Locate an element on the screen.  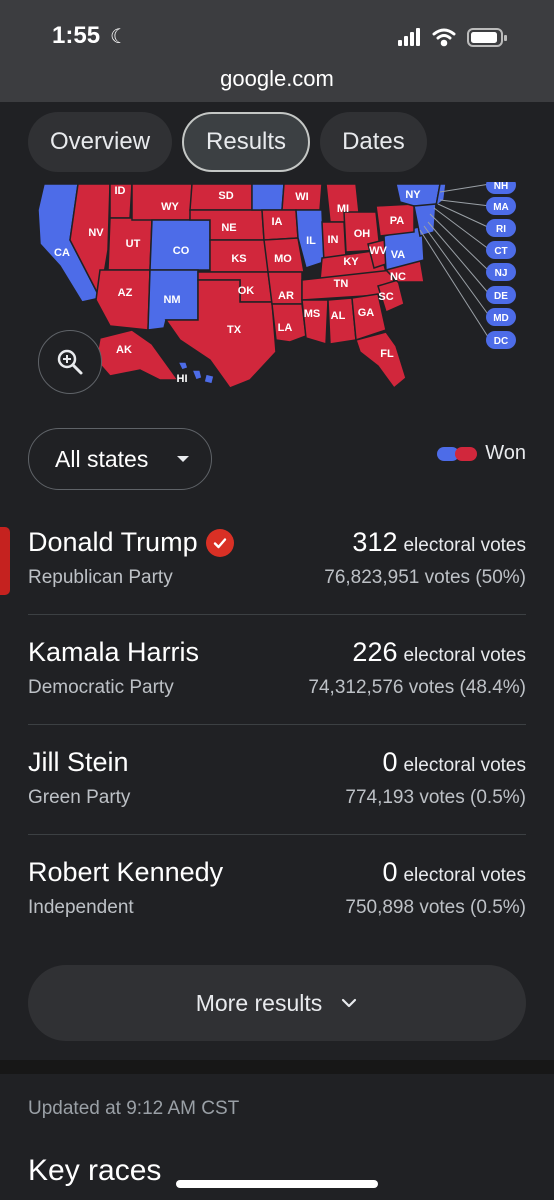
label-co: CO is located at coordinates (181, 251).